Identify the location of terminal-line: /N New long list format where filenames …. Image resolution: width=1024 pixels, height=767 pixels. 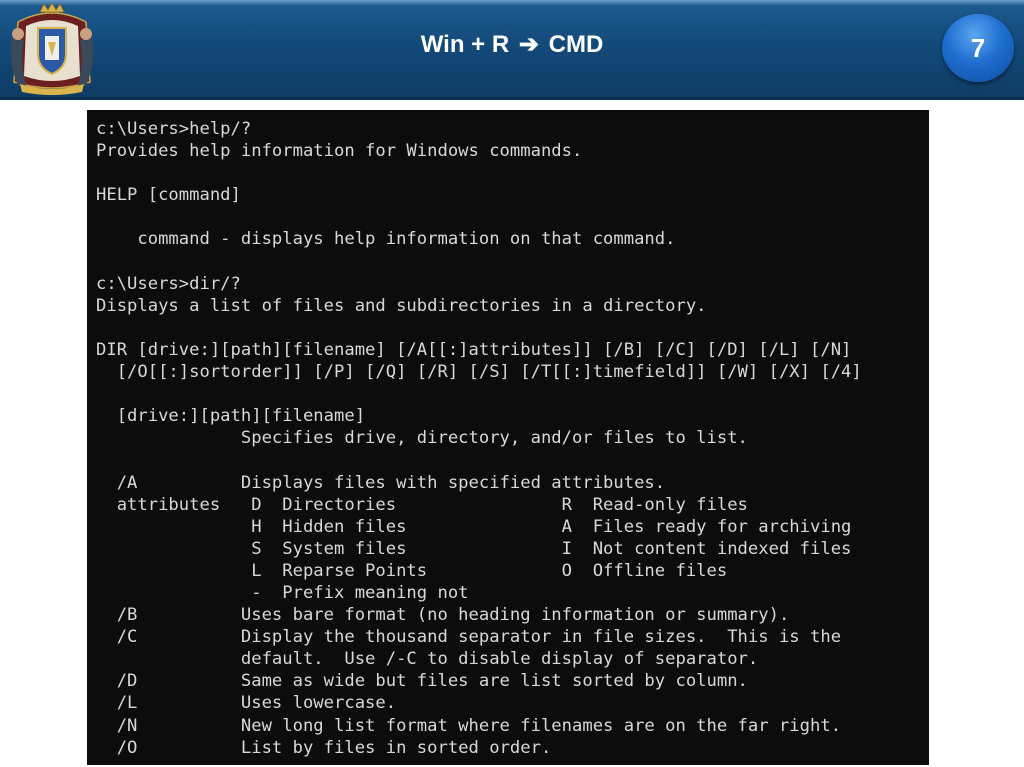
(469, 725).